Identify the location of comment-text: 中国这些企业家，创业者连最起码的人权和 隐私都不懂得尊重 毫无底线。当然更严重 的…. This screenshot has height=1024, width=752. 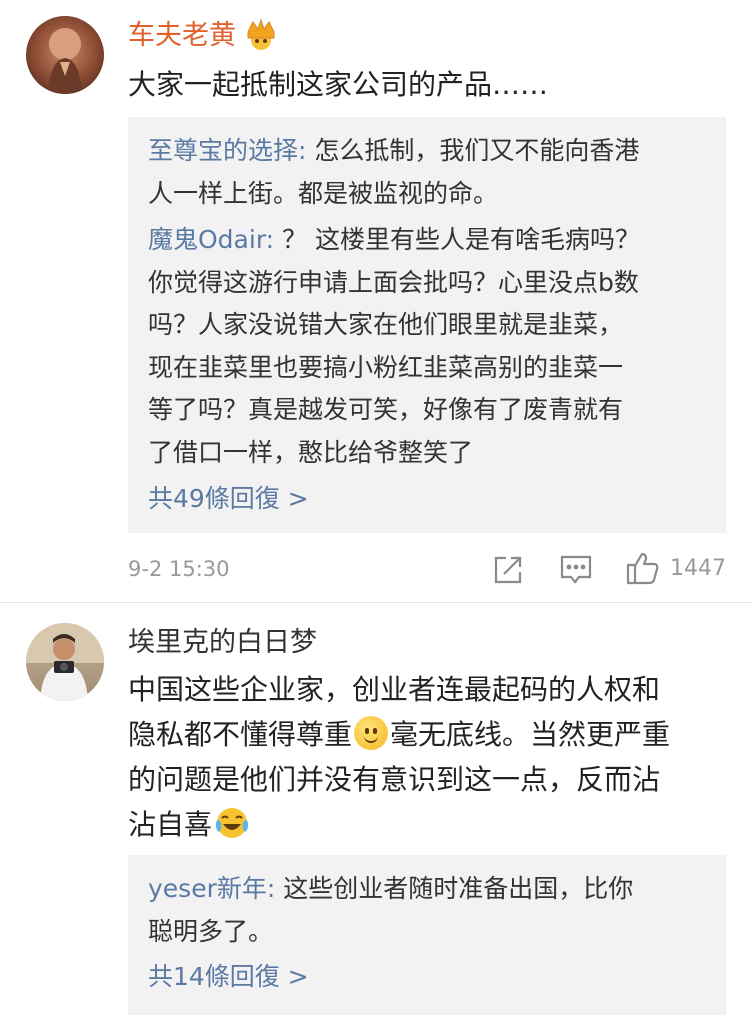
(399, 757).